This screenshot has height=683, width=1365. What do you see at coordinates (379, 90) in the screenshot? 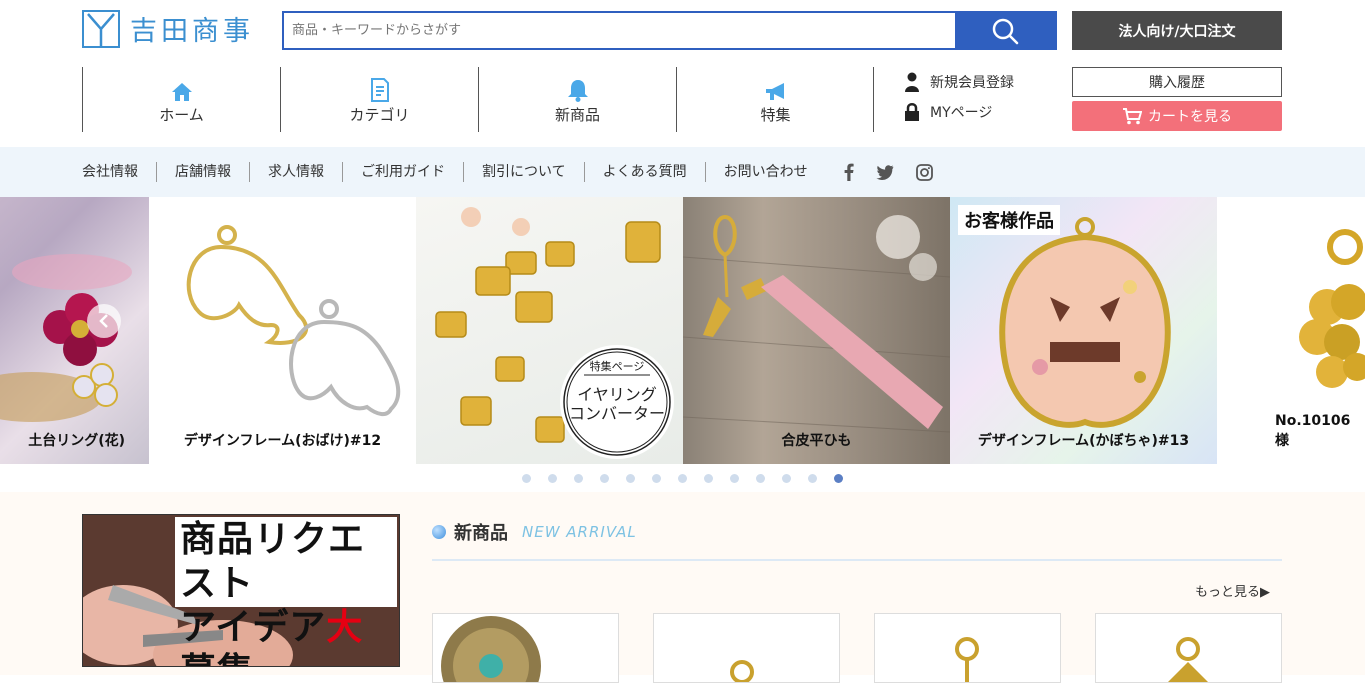
I see `document-icon` at bounding box center [379, 90].